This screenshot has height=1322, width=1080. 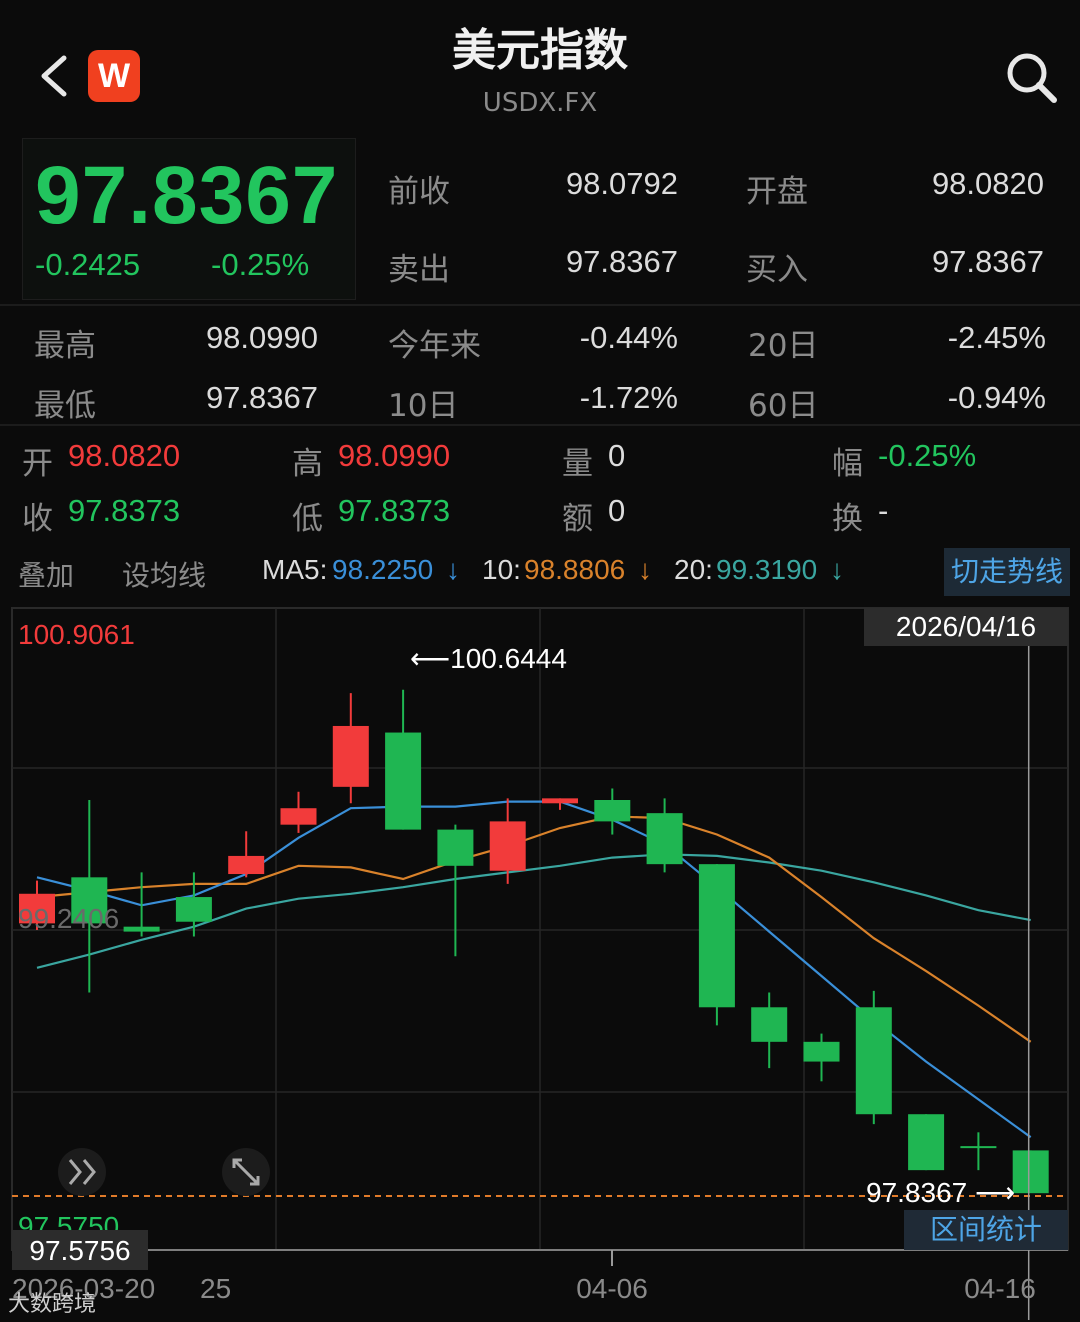 I want to click on ohlc-amount-label: 额, so click(x=577, y=519).